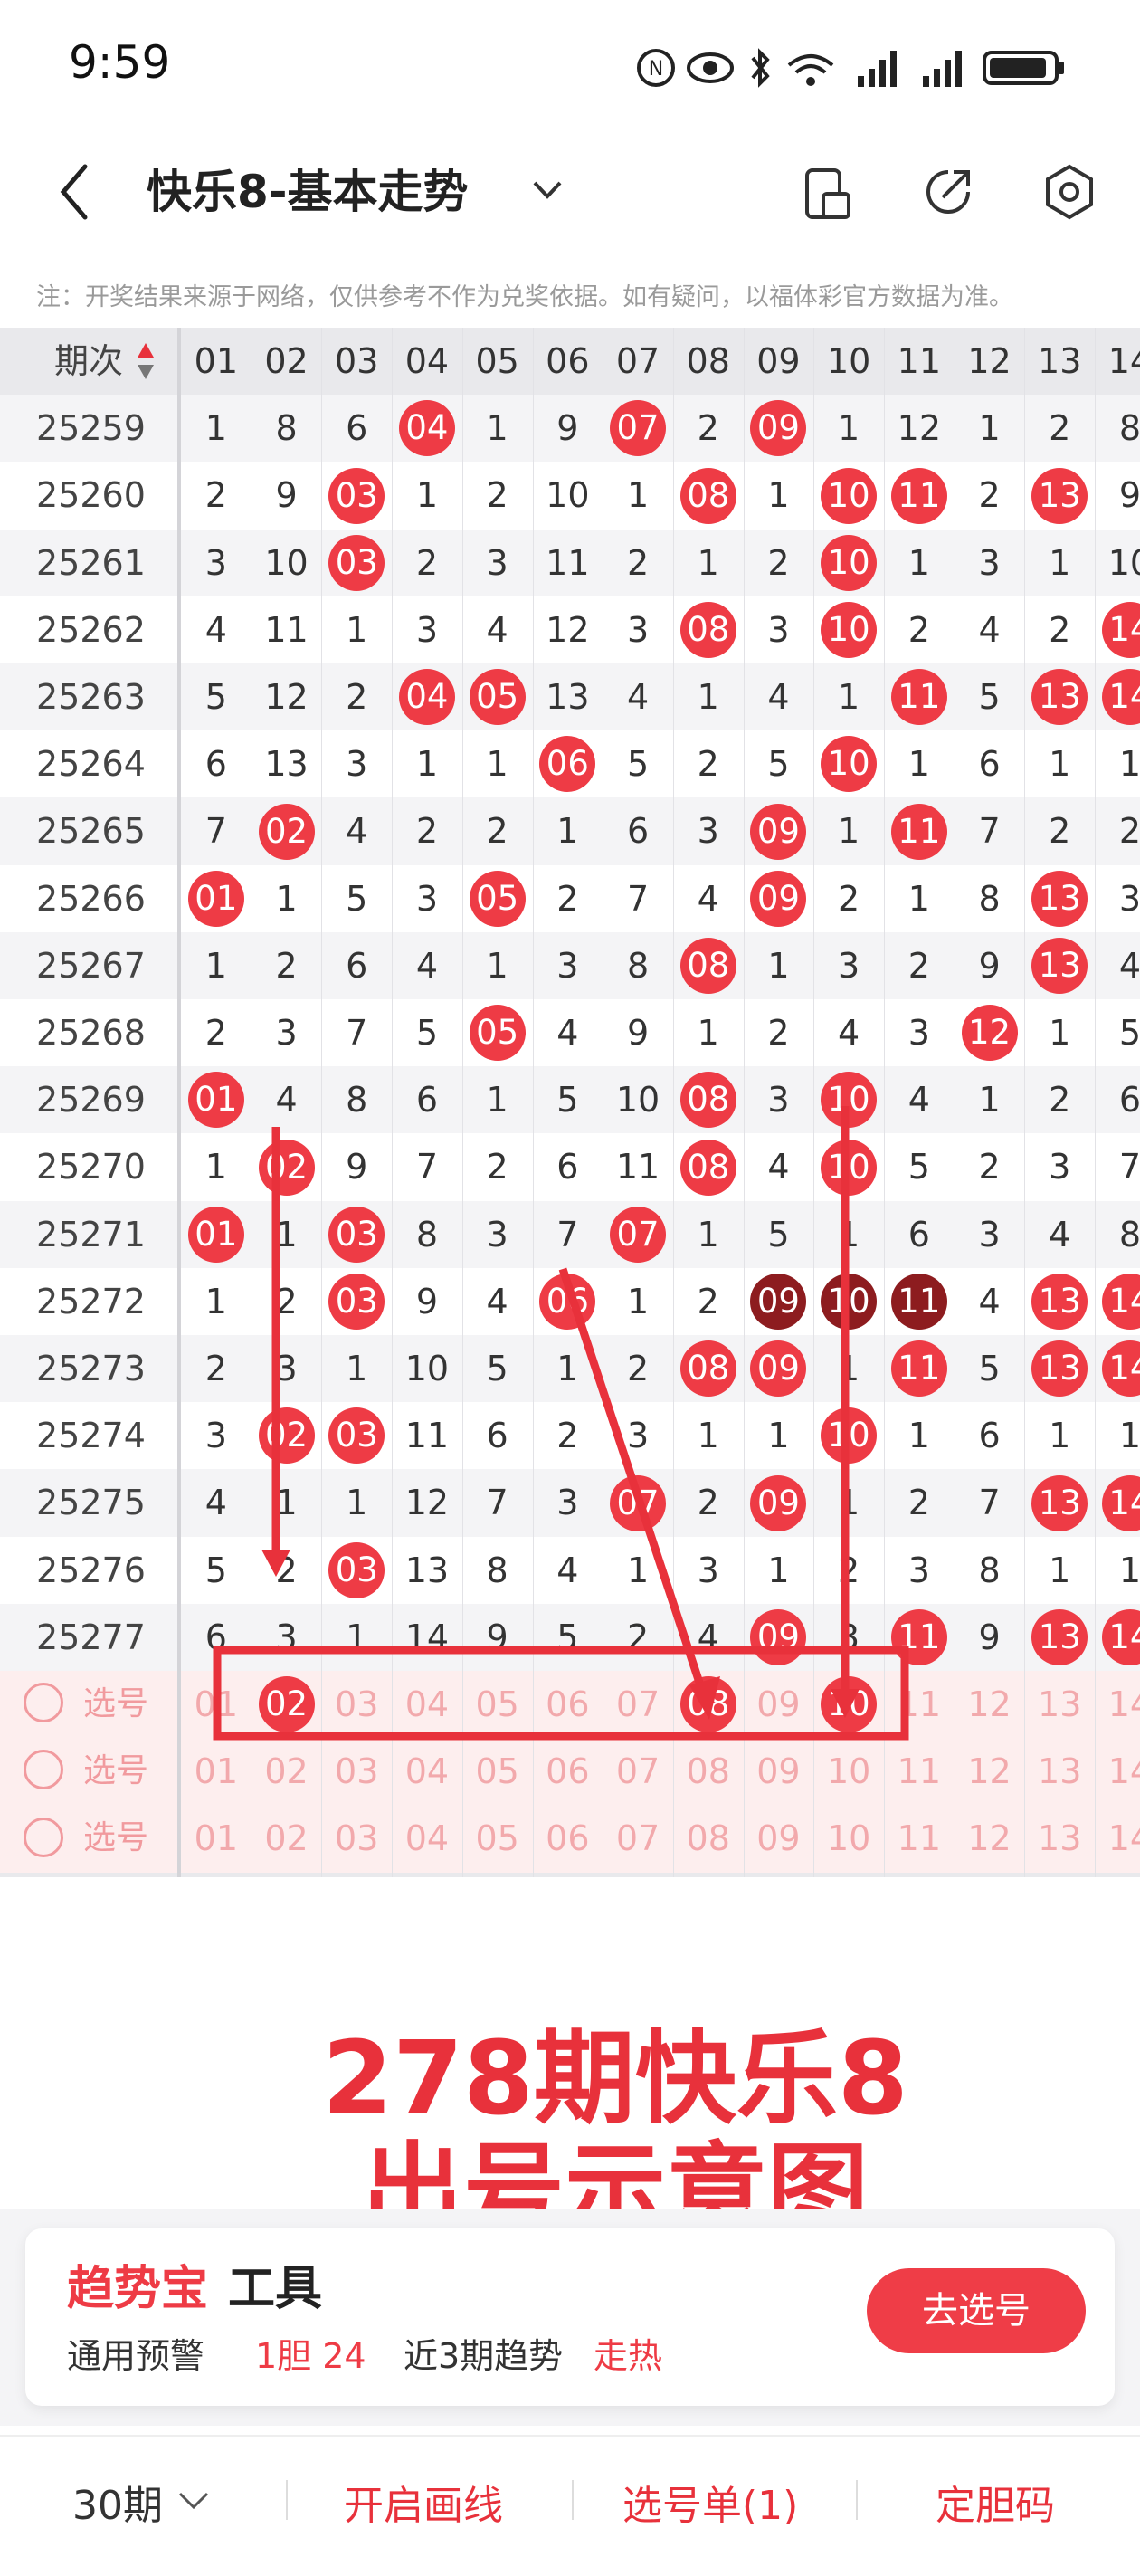  I want to click on drawn-ball: 13, so click(1059, 1637).